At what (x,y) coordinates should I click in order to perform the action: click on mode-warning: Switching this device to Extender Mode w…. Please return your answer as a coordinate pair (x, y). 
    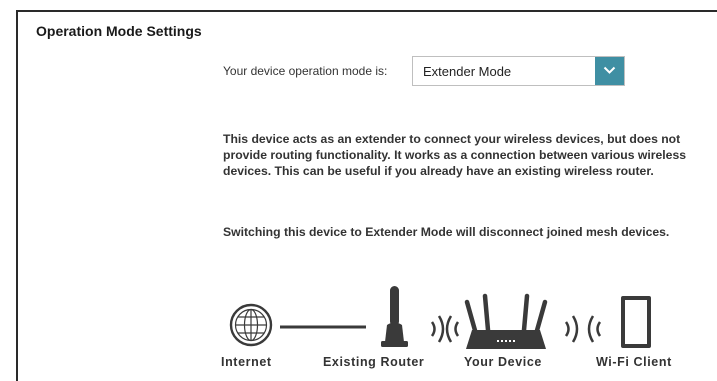
    Looking at the image, I should click on (446, 232).